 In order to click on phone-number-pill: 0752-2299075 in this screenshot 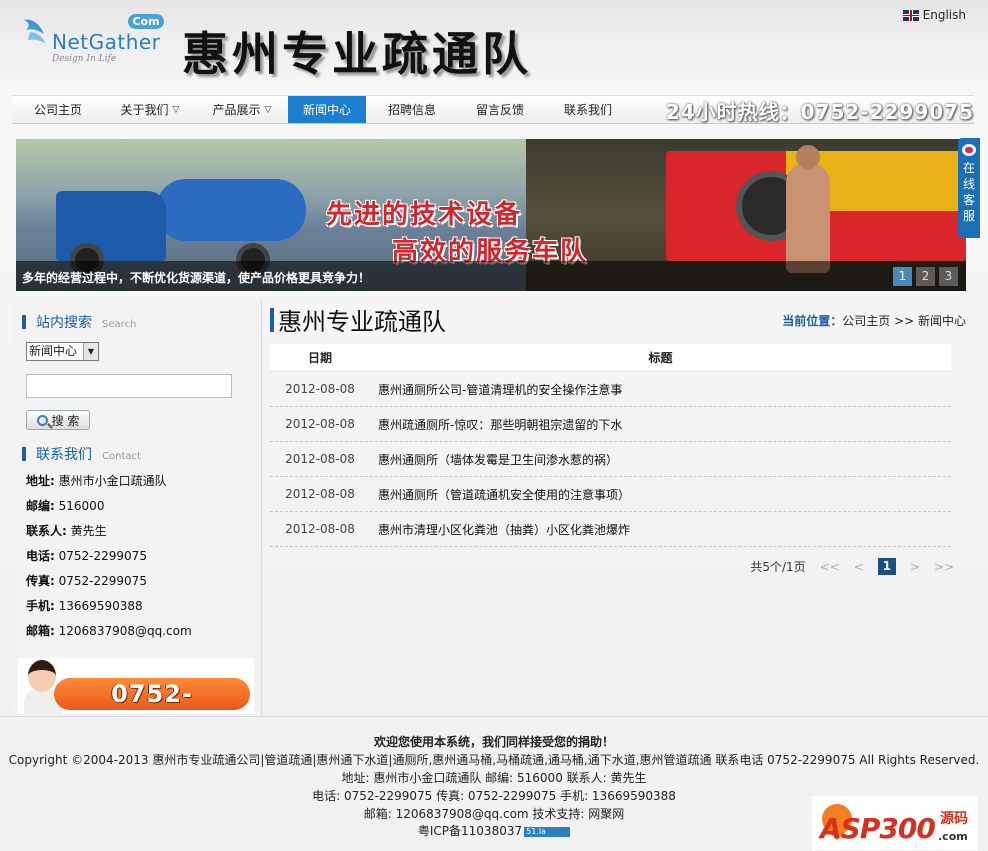, I will do `click(152, 696)`.